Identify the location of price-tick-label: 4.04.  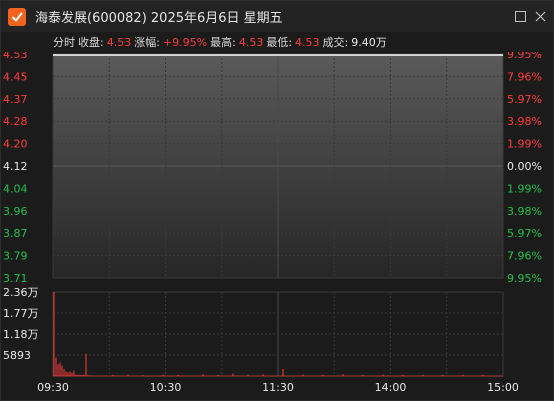
(15, 188).